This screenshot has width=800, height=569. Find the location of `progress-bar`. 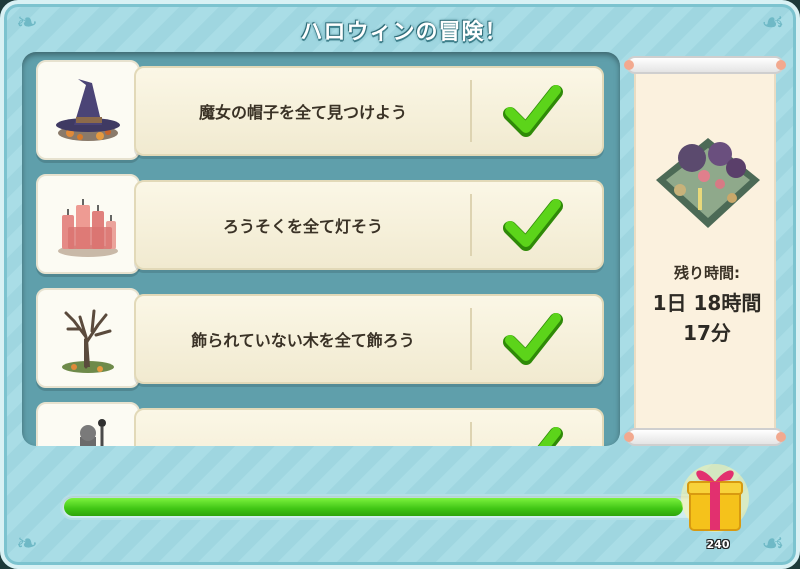

progress-bar is located at coordinates (390, 507).